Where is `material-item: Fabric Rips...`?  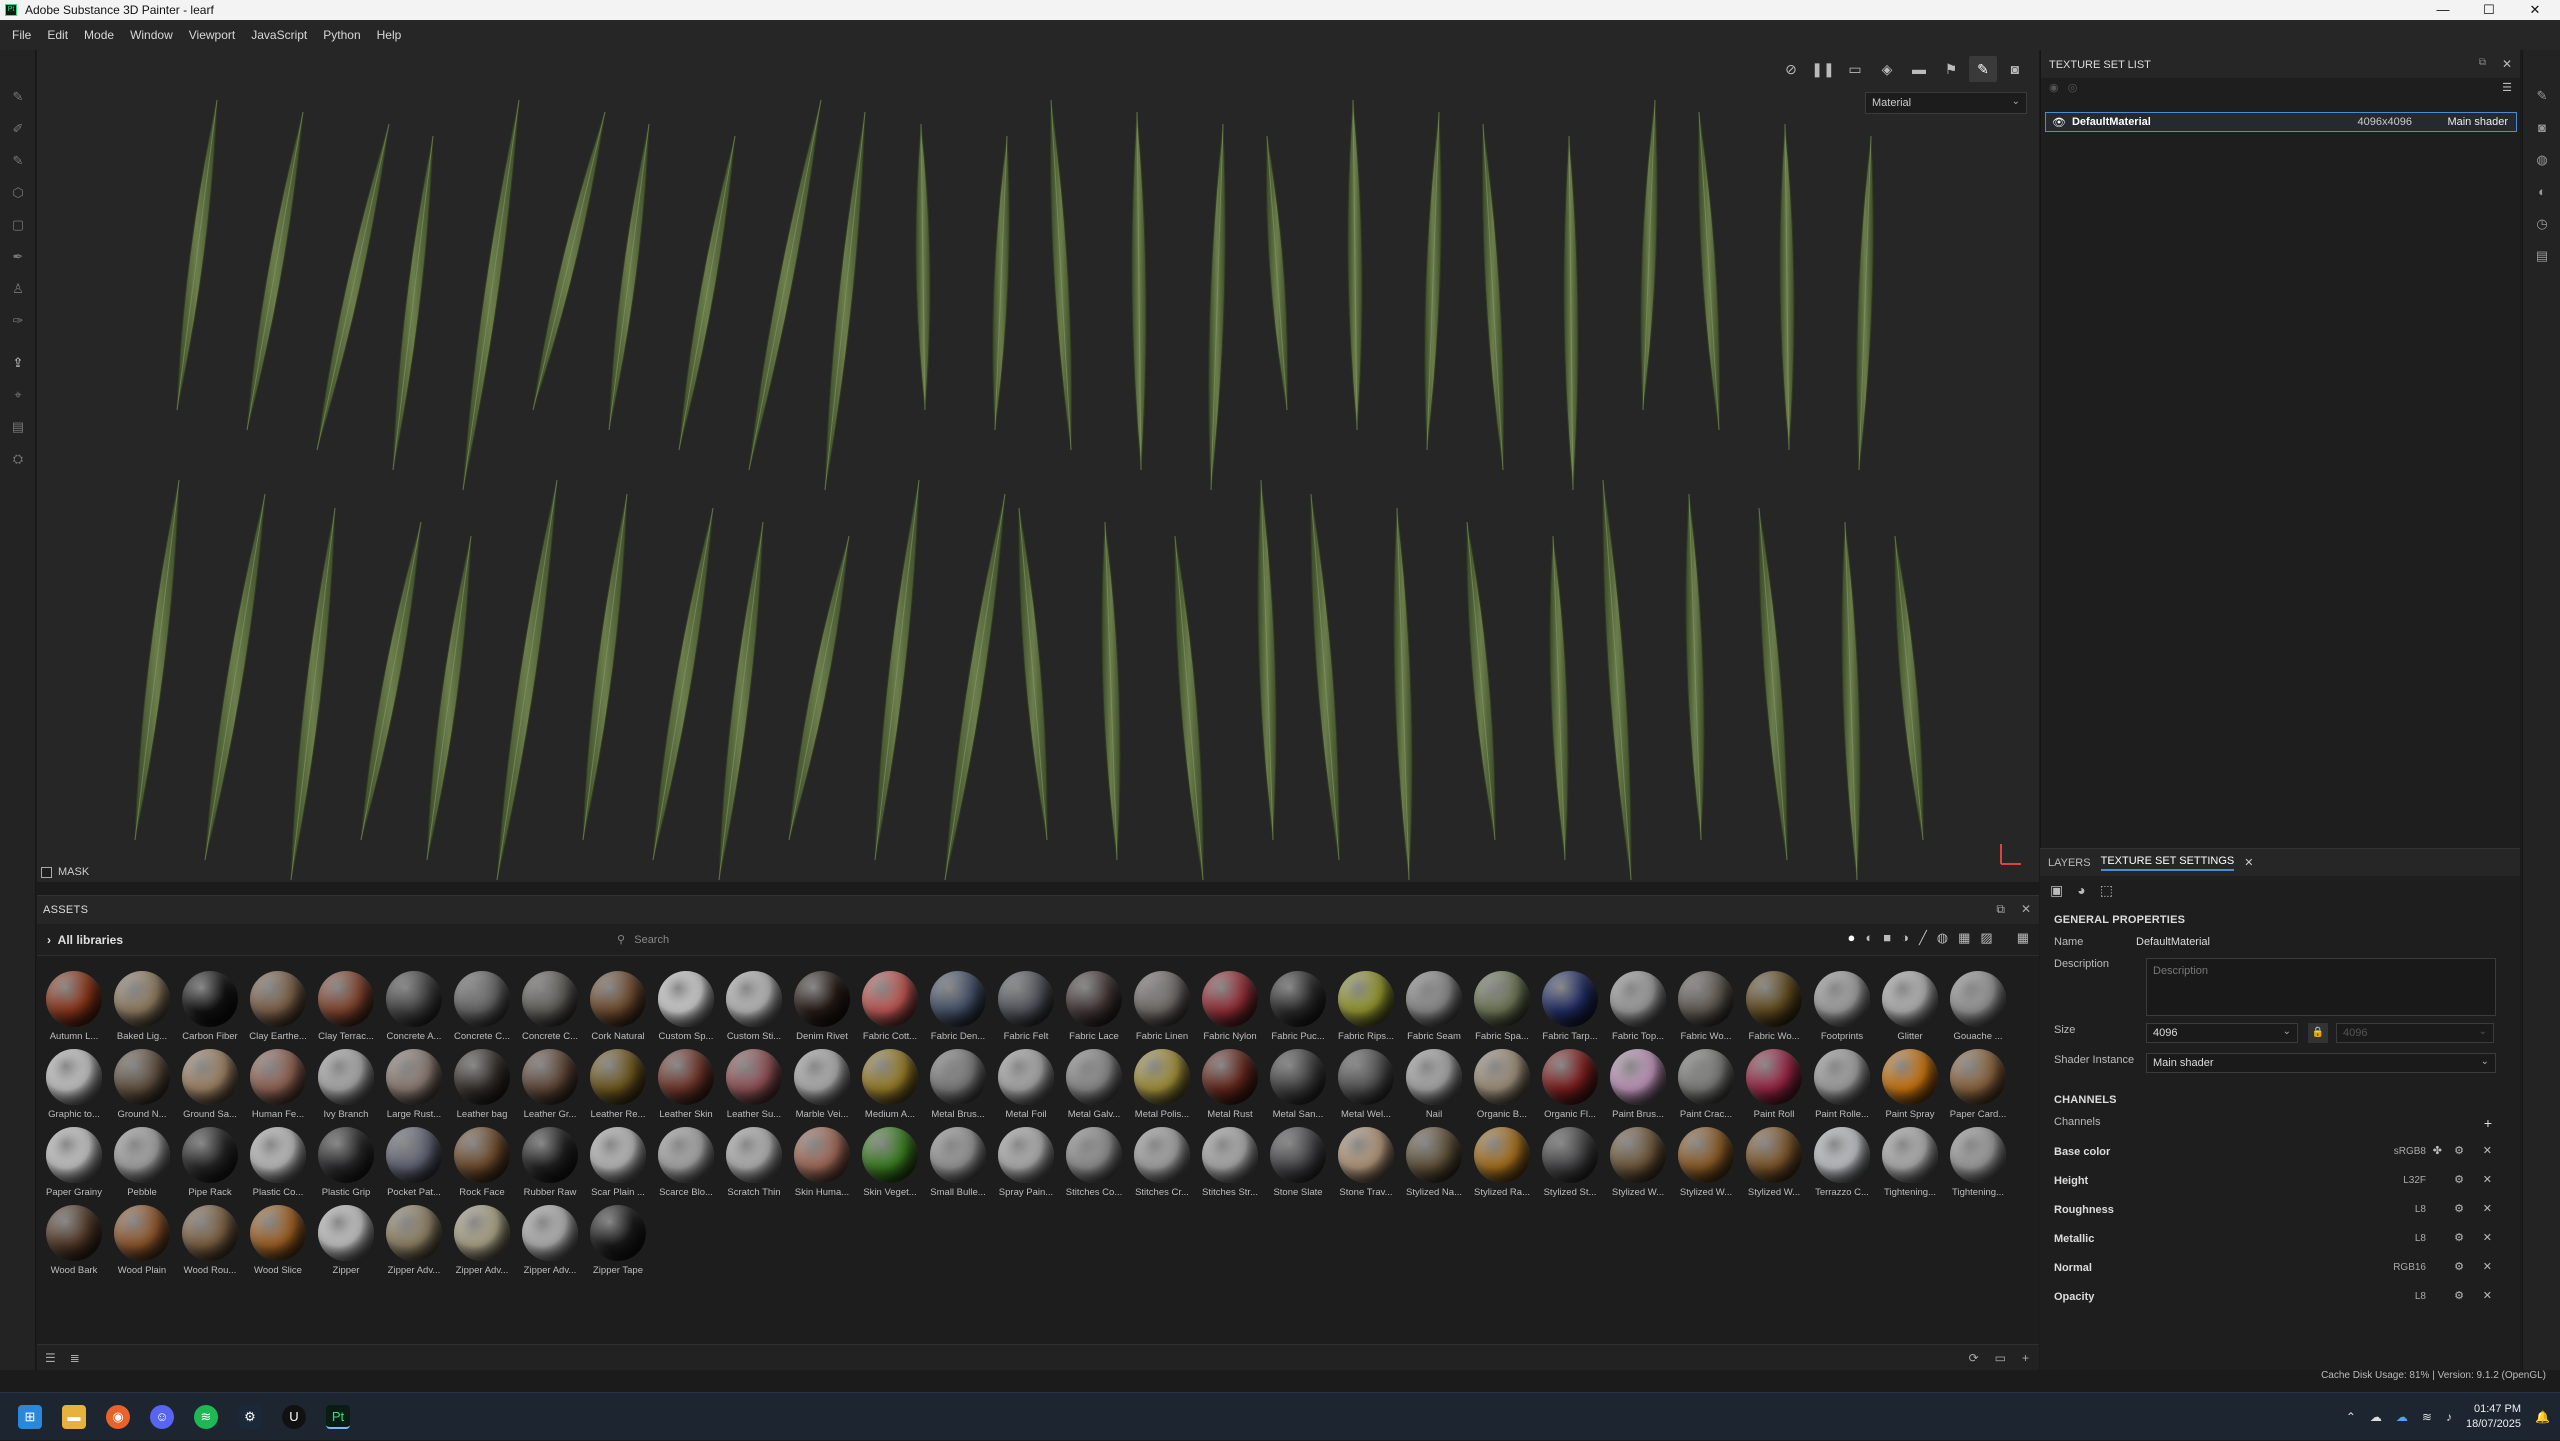
material-item: Fabric Rips... is located at coordinates (1366, 1008).